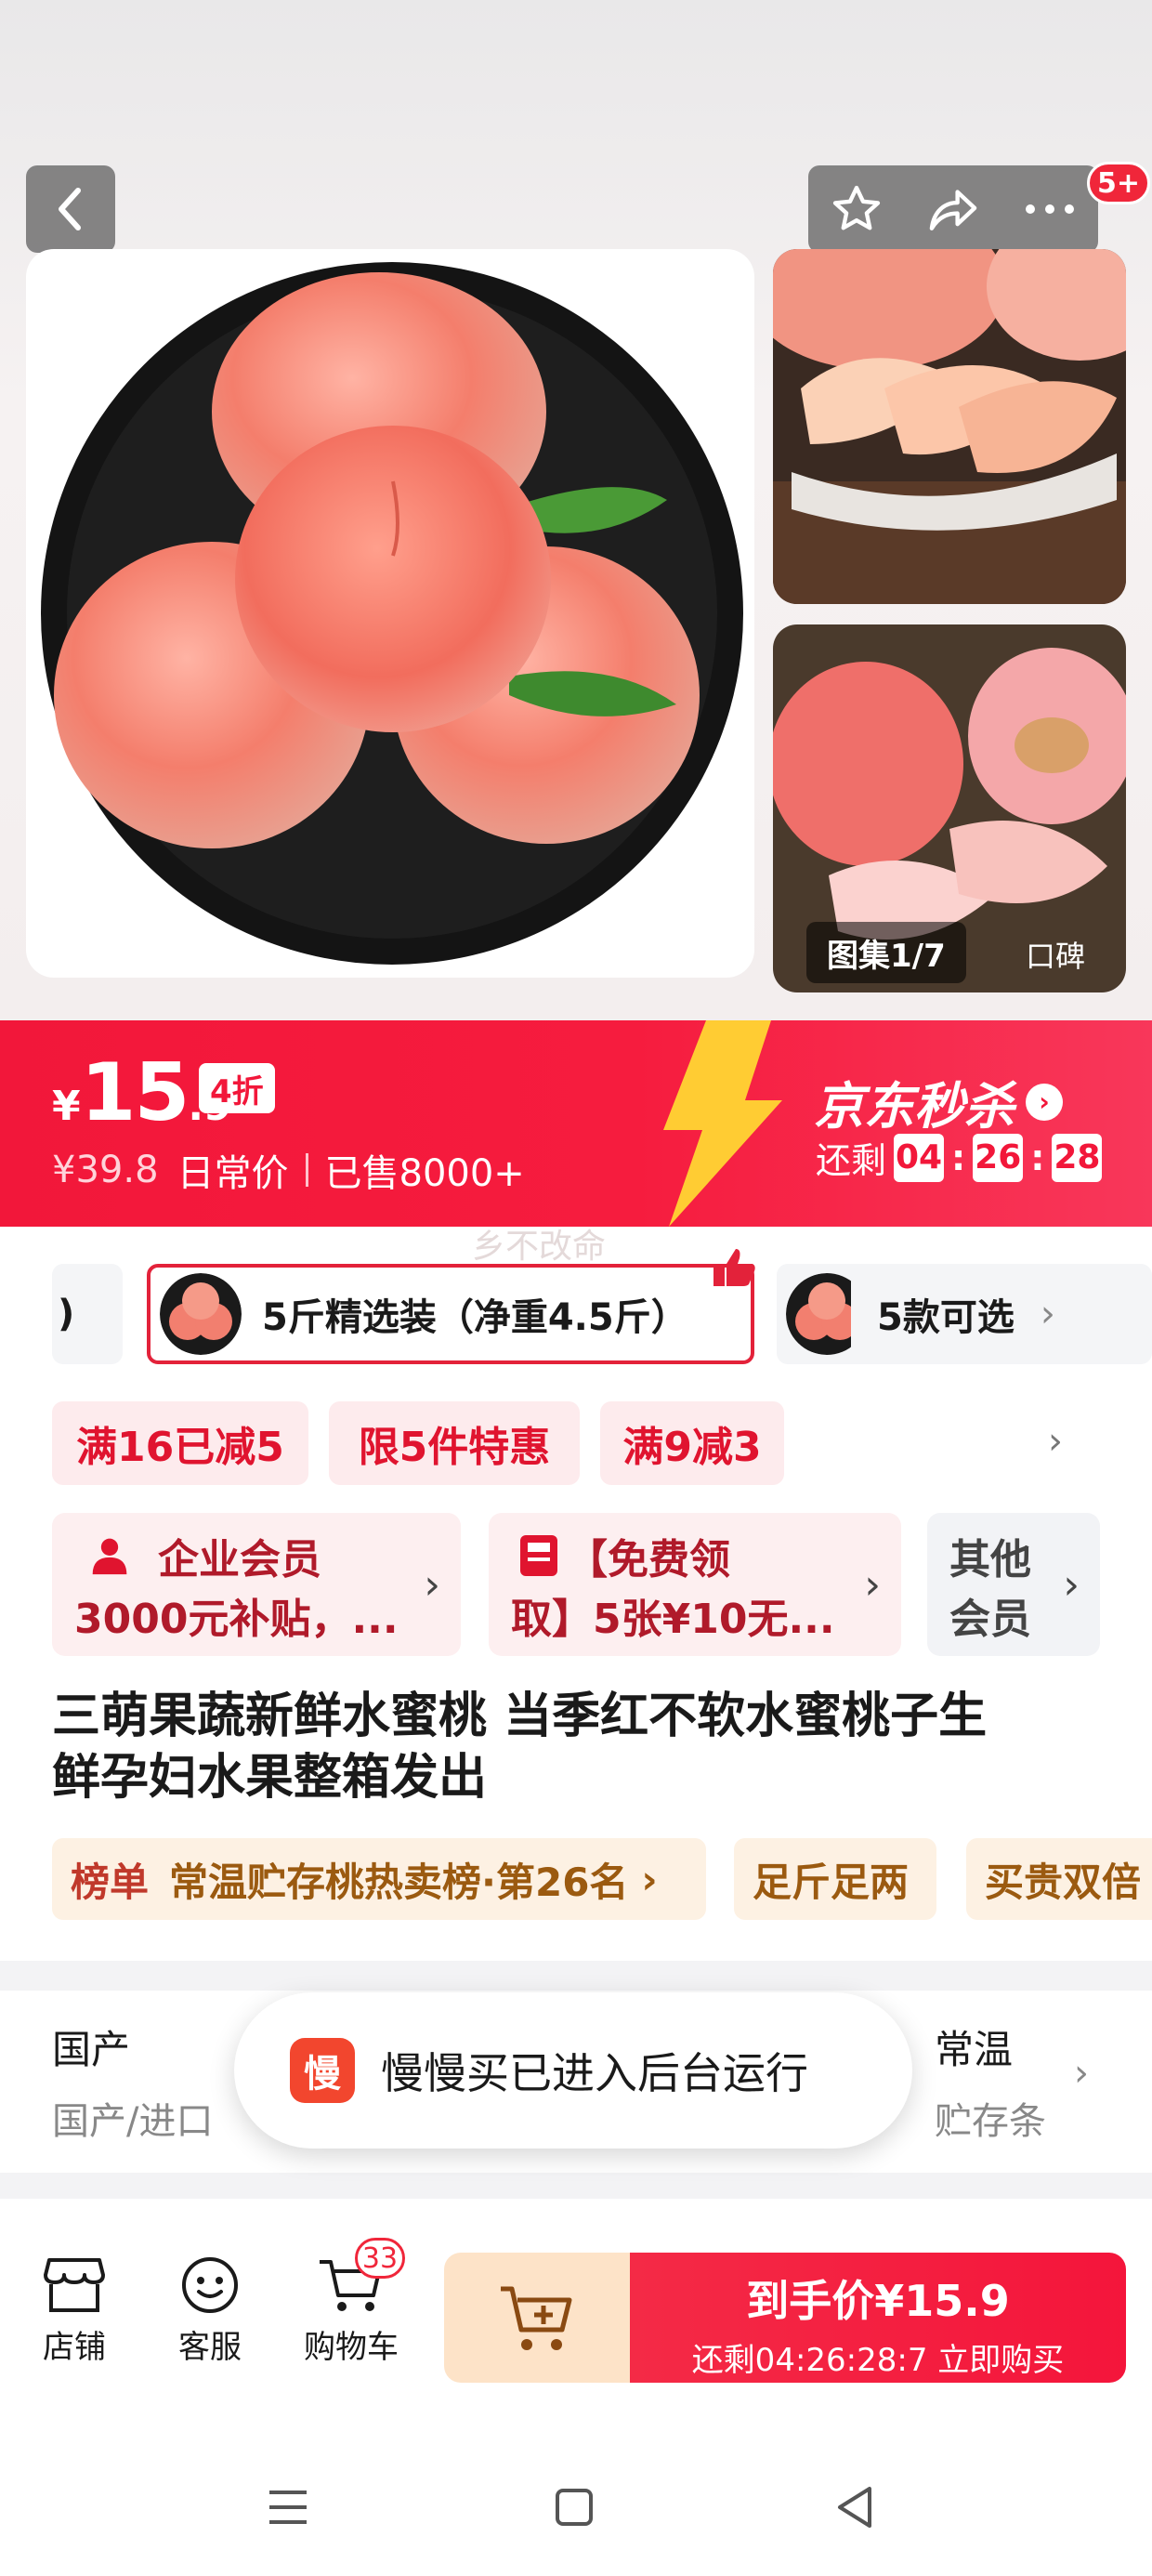 This screenshot has height=2576, width=1152. I want to click on origin-label: 国产, so click(91, 2049).